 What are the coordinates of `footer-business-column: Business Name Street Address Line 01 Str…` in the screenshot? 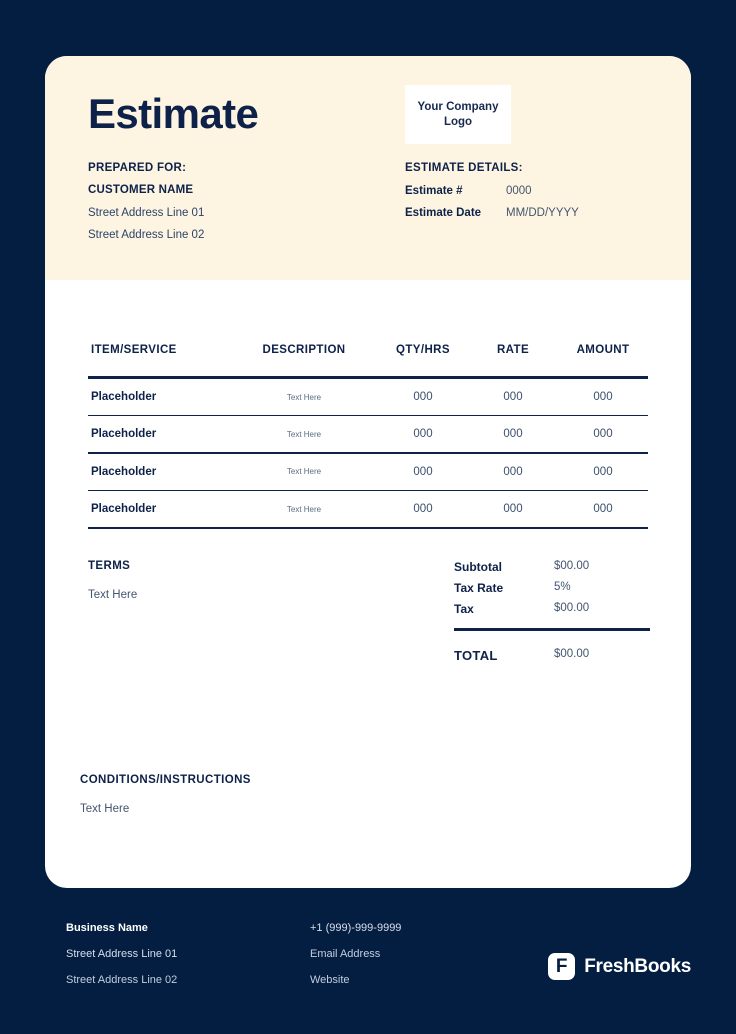 It's located at (121, 961).